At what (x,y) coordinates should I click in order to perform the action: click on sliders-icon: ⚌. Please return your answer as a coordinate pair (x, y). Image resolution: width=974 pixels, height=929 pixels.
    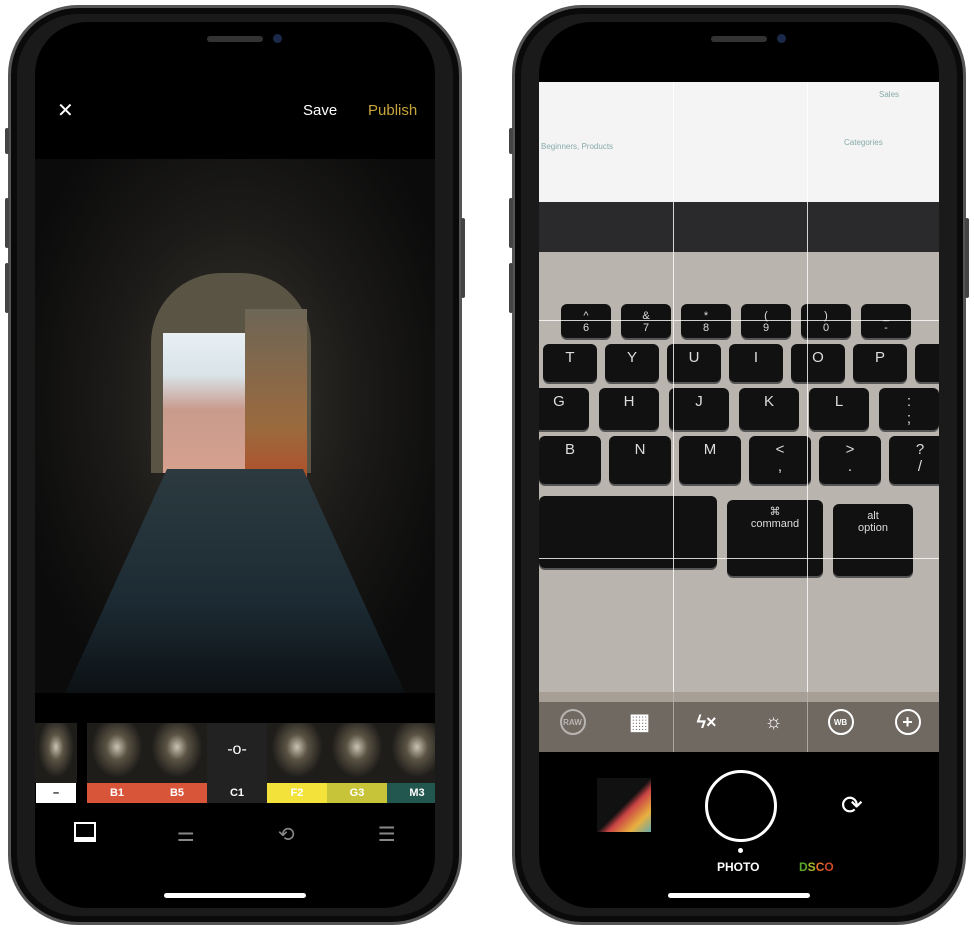
    Looking at the image, I should click on (186, 834).